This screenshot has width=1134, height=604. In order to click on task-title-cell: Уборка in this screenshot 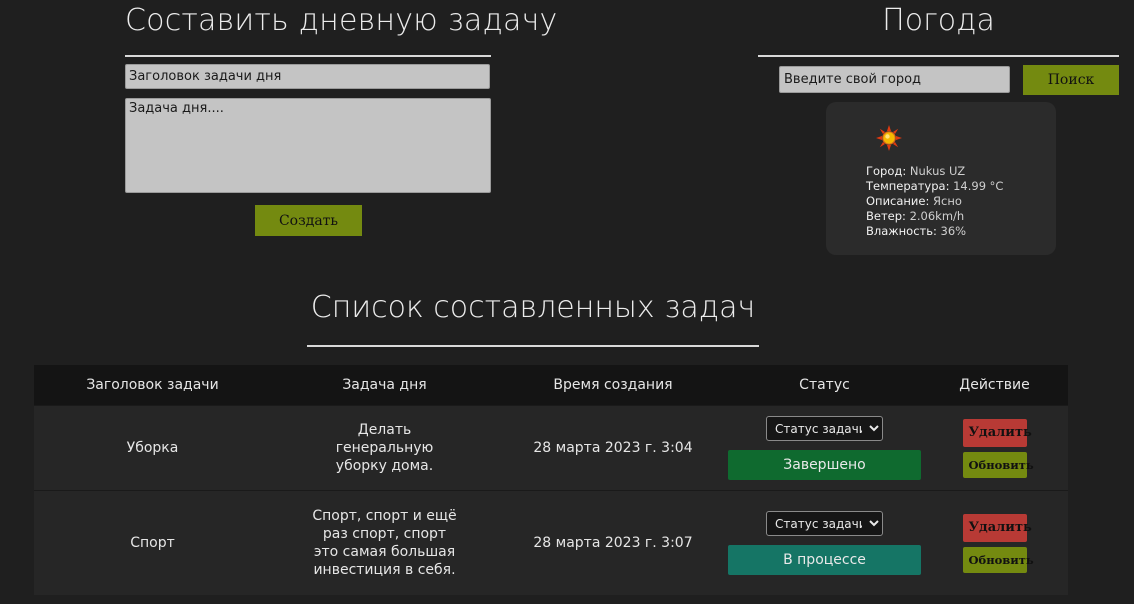, I will do `click(152, 448)`.